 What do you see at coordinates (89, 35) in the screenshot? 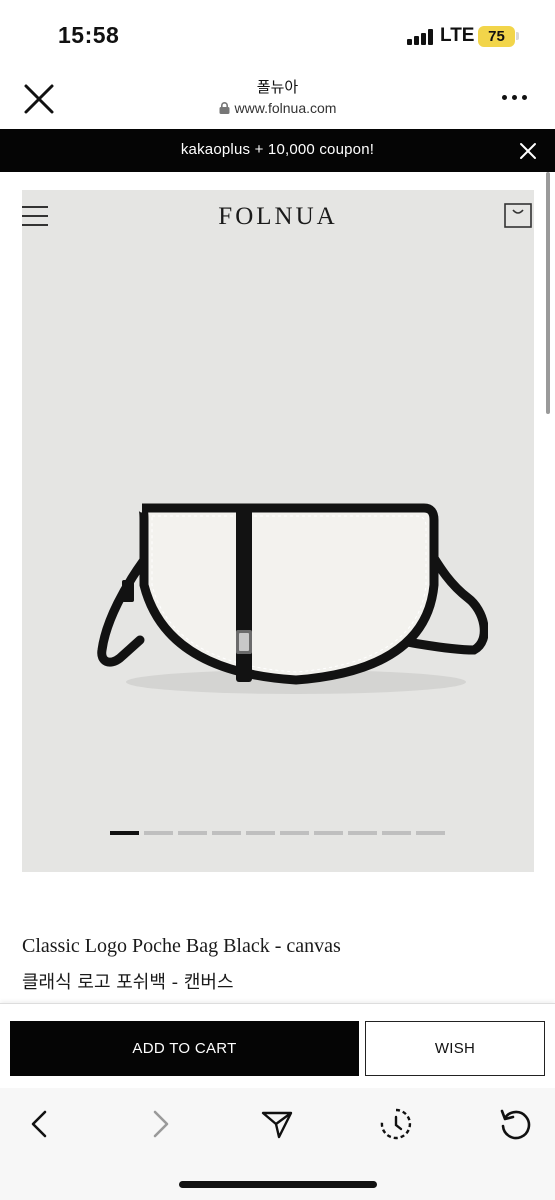
I see `status-time: 15:58` at bounding box center [89, 35].